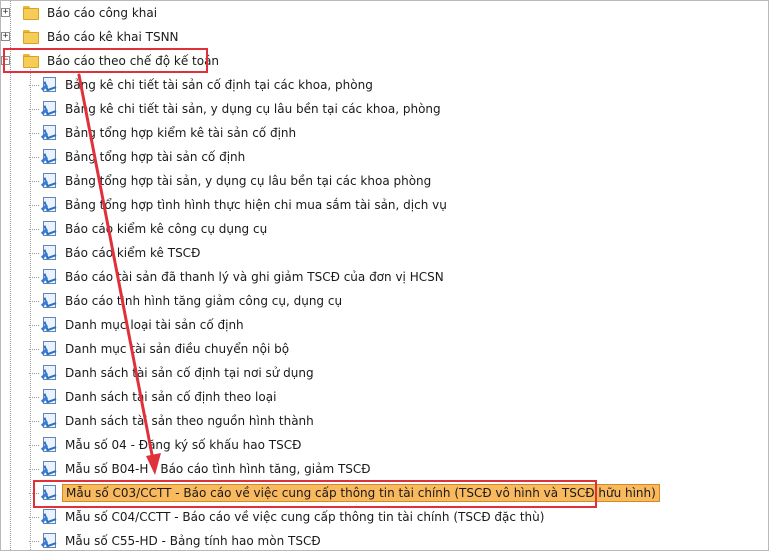  Describe the element at coordinates (119, 274) in the screenshot. I see `annotation-arrow` at that location.